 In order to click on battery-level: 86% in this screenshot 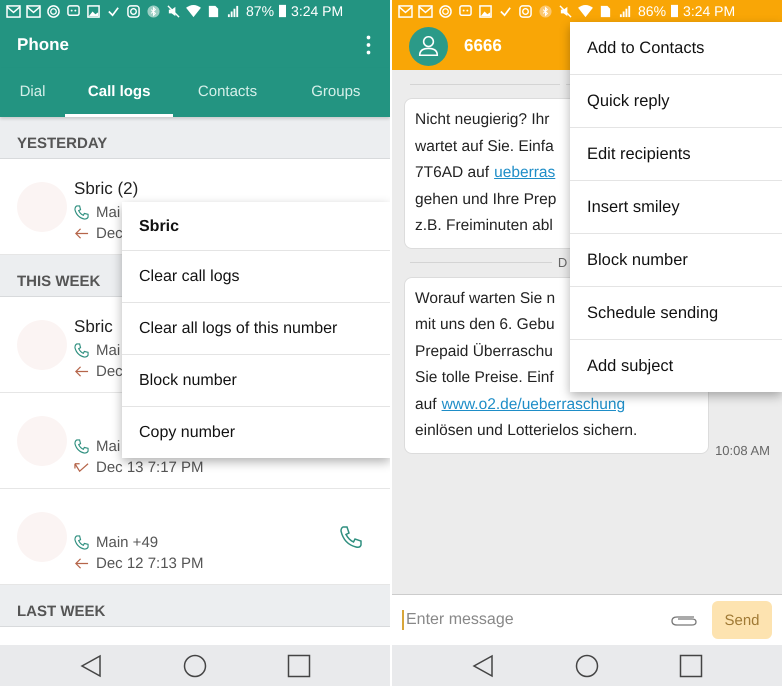, I will do `click(652, 11)`.